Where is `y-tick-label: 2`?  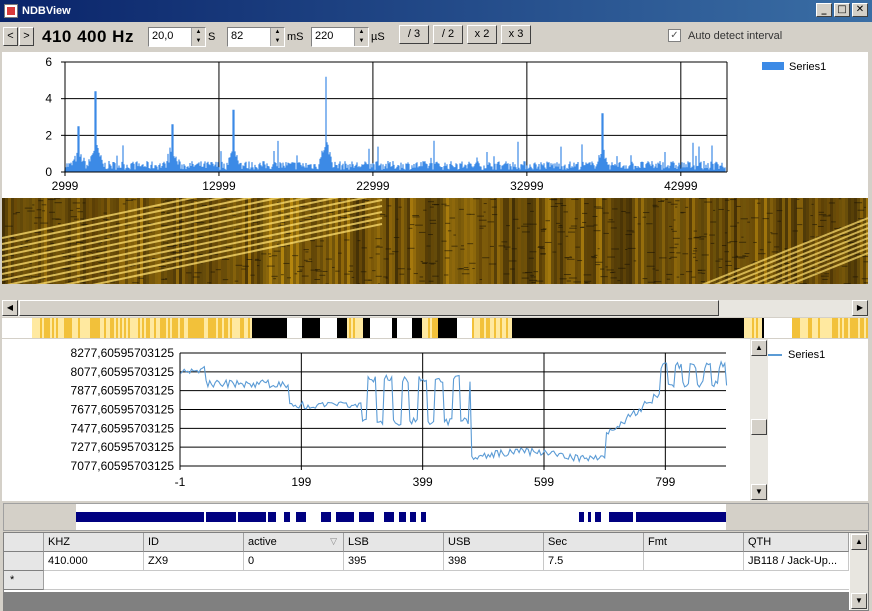 y-tick-label: 2 is located at coordinates (48, 135).